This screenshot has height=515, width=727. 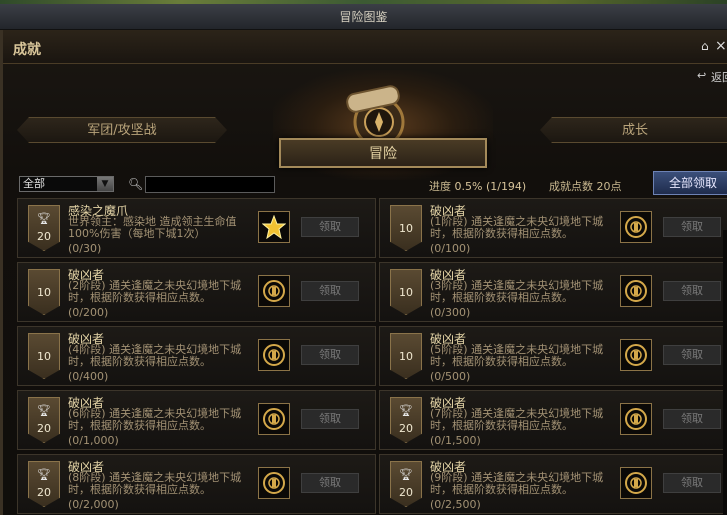 I want to click on achievement-description: (6阶段) 通关逢魔之未央幻境地下城时，根据阶数获得相应点数。, so click(x=155, y=419).